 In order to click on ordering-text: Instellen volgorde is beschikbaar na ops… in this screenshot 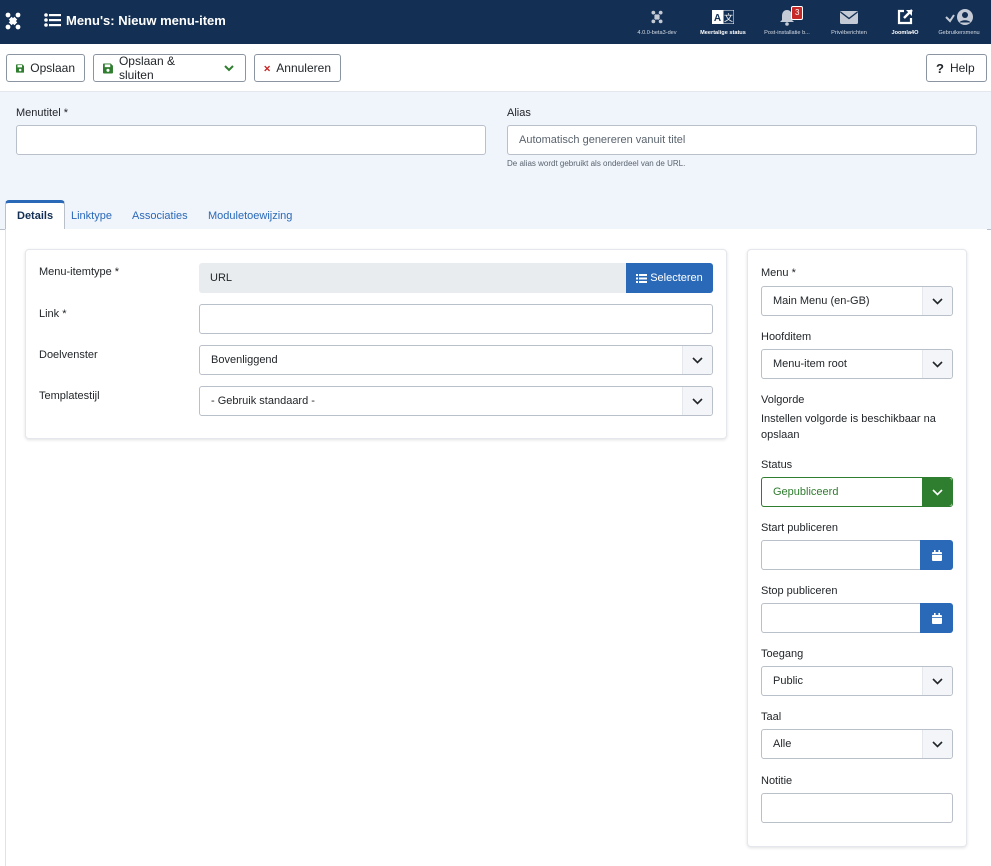, I will do `click(848, 427)`.